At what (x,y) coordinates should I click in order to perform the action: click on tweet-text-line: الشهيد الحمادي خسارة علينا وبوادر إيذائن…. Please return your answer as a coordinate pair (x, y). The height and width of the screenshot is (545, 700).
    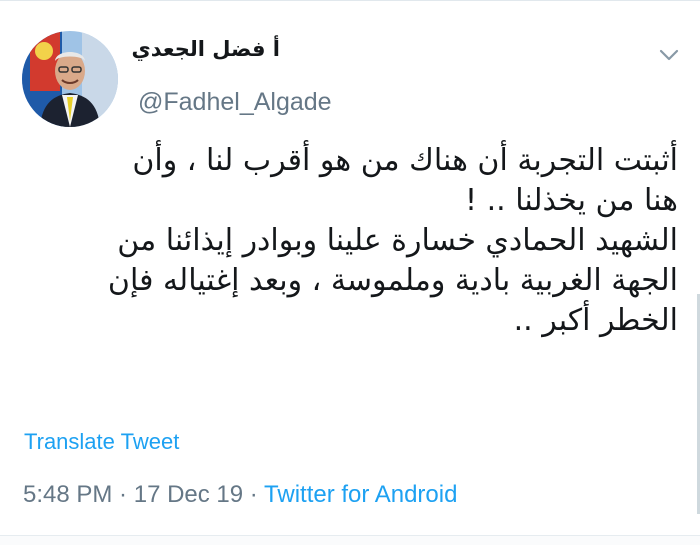
    Looking at the image, I should click on (397, 240).